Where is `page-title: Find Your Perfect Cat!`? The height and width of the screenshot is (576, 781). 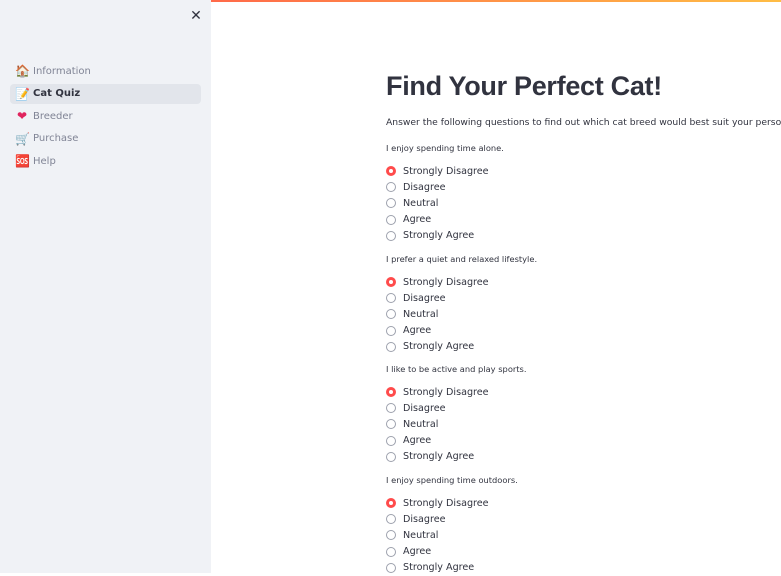
page-title: Find Your Perfect Cat! is located at coordinates (524, 86).